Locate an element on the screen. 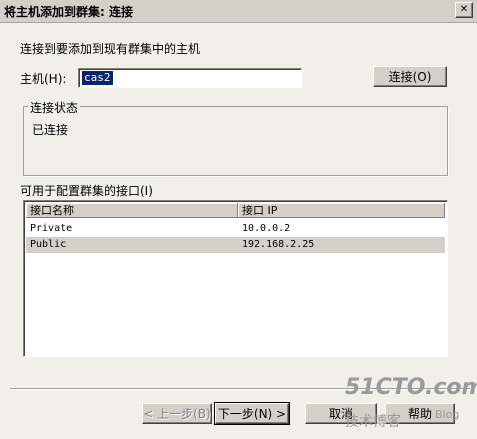 This screenshot has height=439, width=477. column-header-name: 接口名称 is located at coordinates (132, 210).